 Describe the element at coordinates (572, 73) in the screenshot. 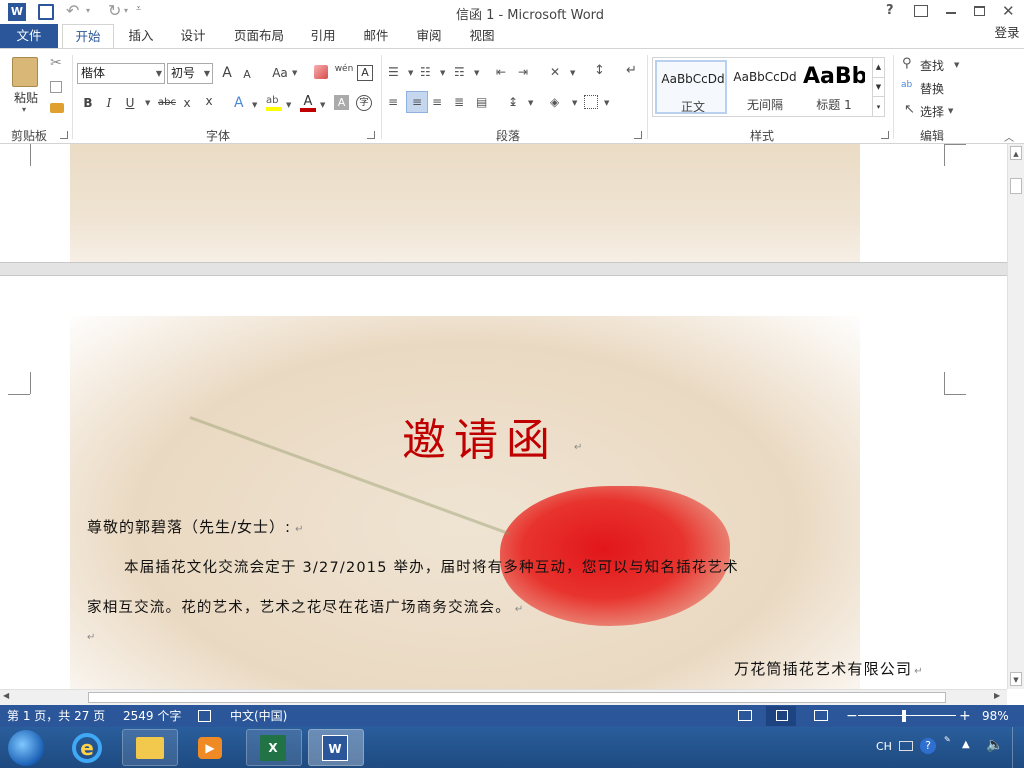

I see `chinese-layout-dropdown-icon: ▼` at that location.